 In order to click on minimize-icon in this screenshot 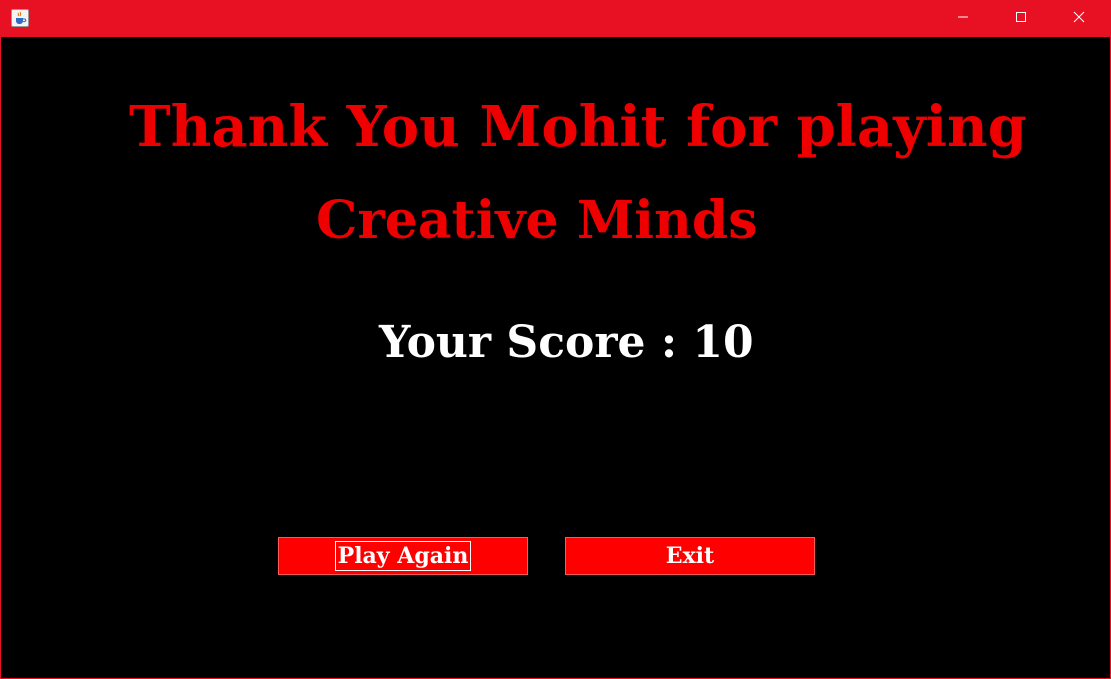, I will do `click(963, 19)`.